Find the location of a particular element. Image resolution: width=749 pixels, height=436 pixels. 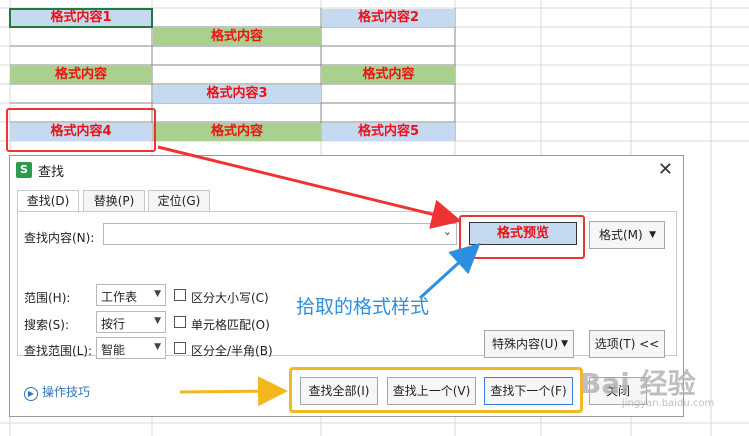

cell-match-label: 单元格匹配(O) is located at coordinates (230, 325).